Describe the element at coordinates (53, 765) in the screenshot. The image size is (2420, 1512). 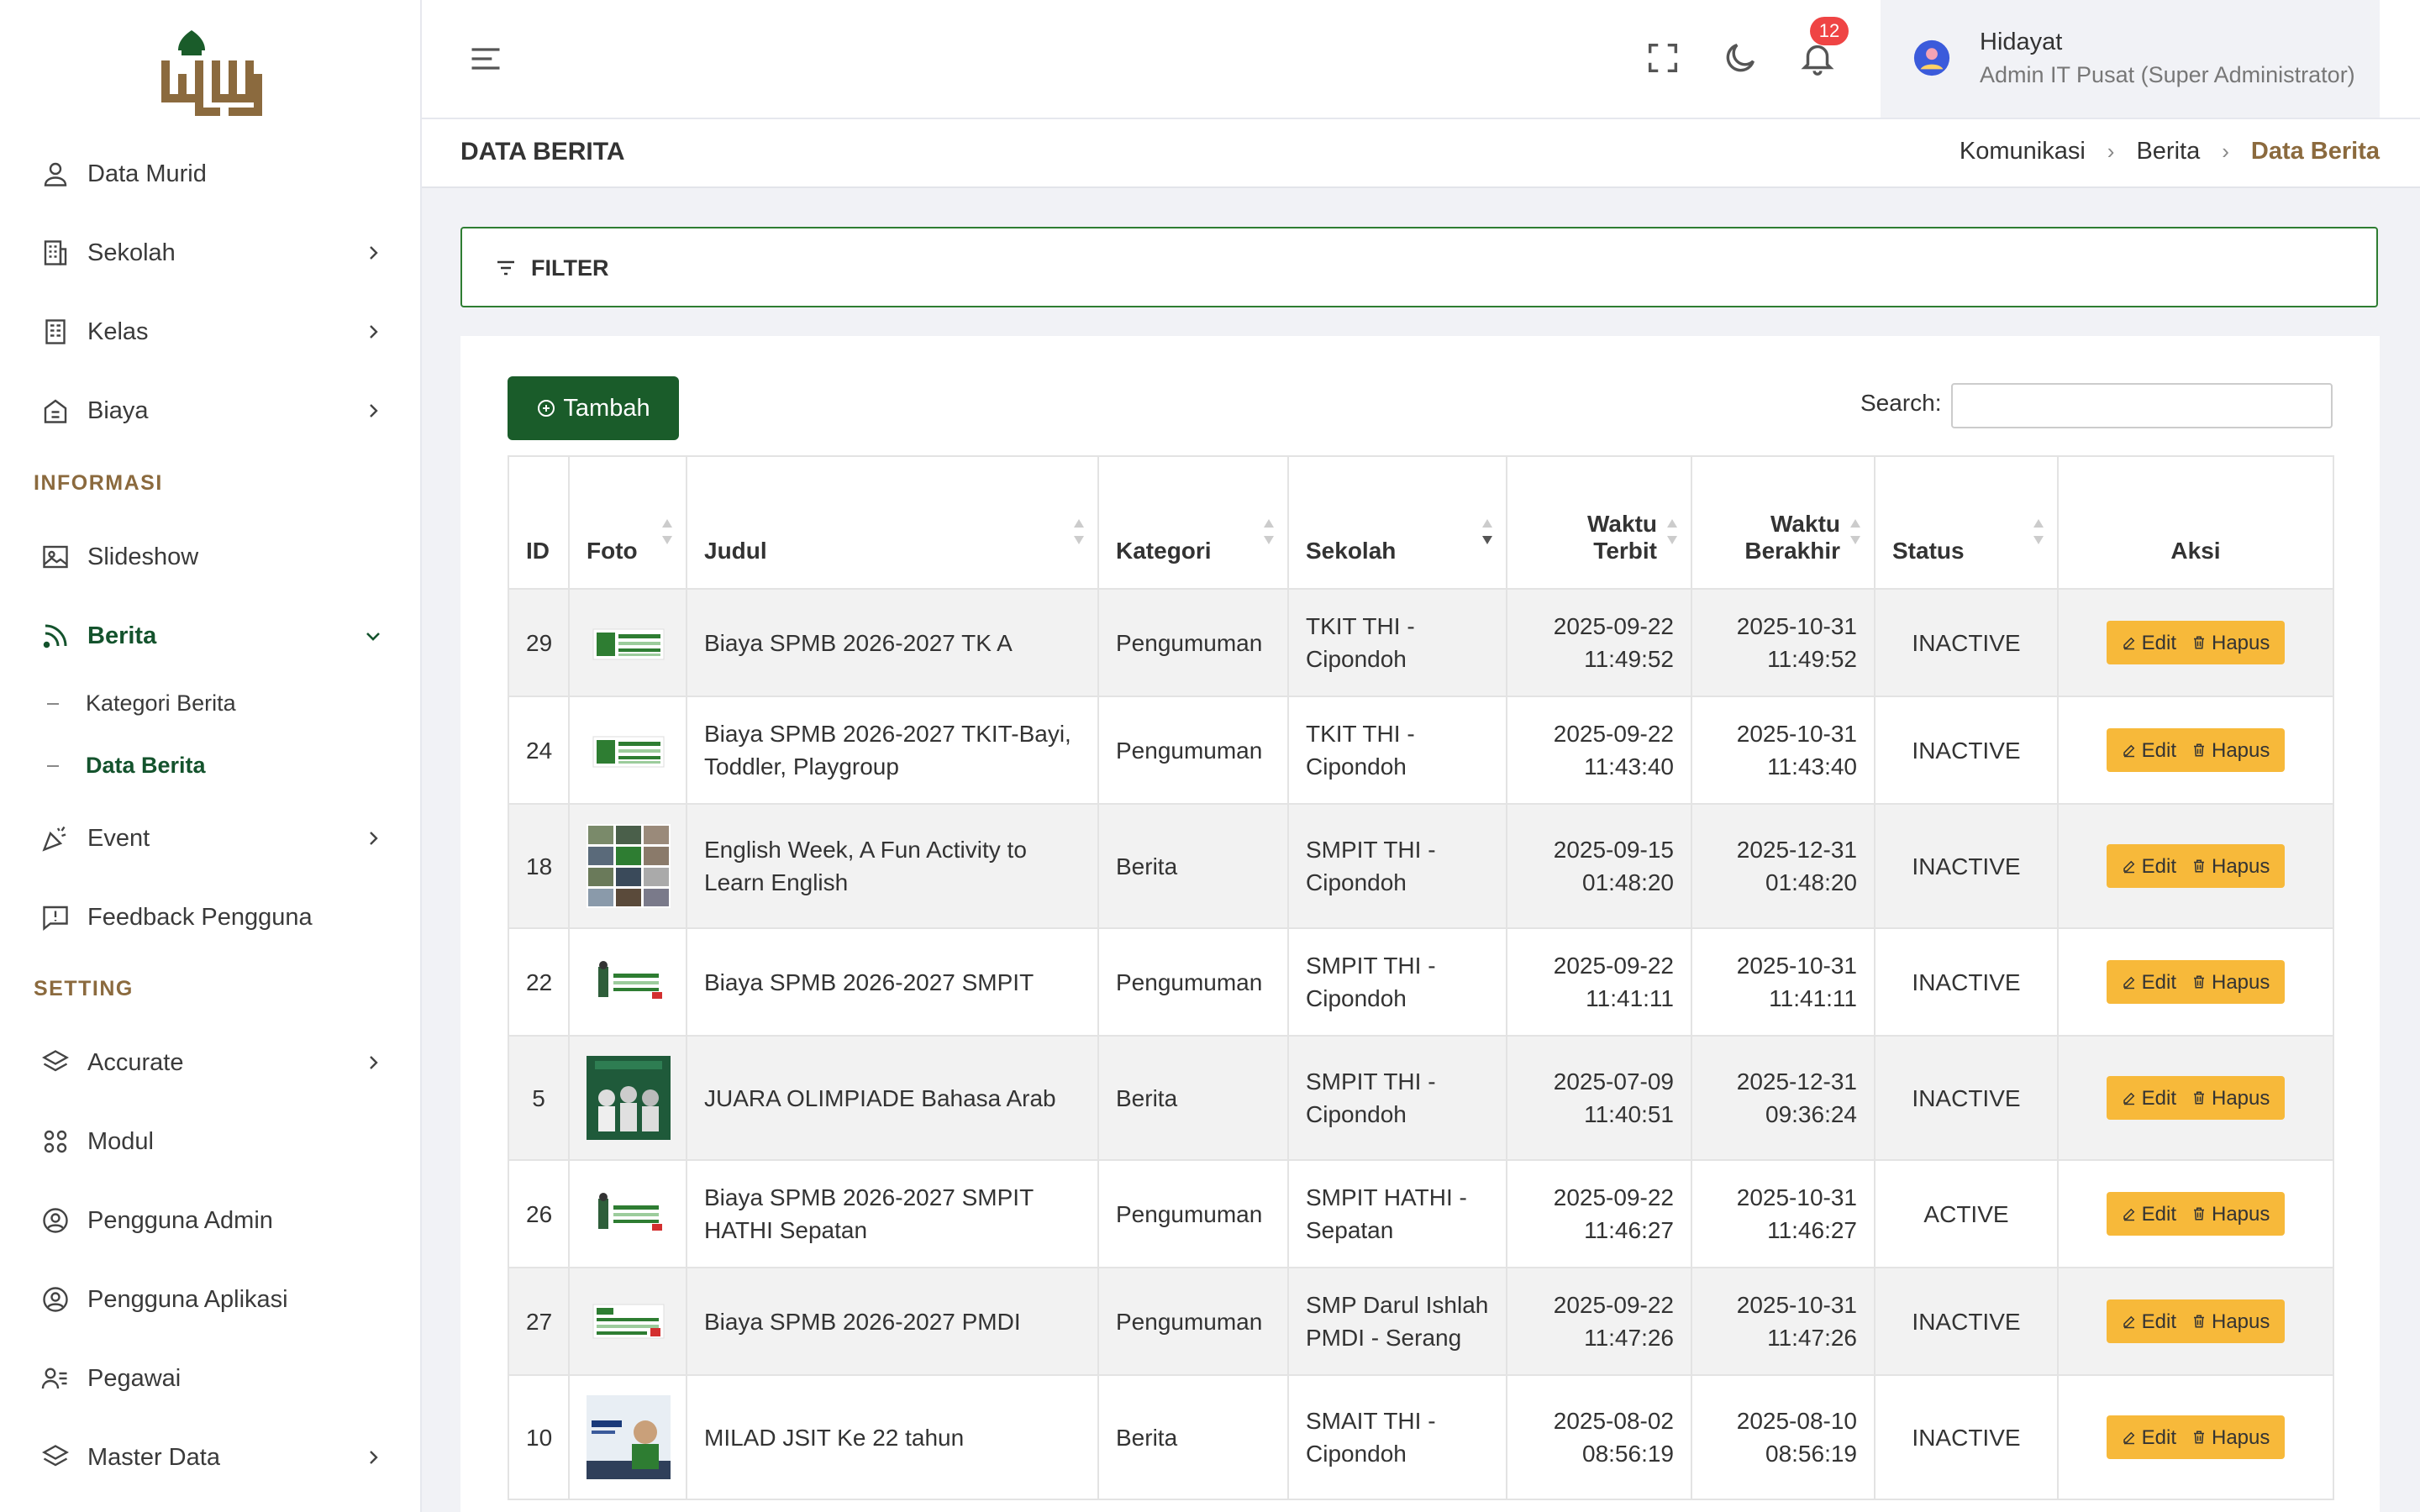
I see `dash-icon` at that location.